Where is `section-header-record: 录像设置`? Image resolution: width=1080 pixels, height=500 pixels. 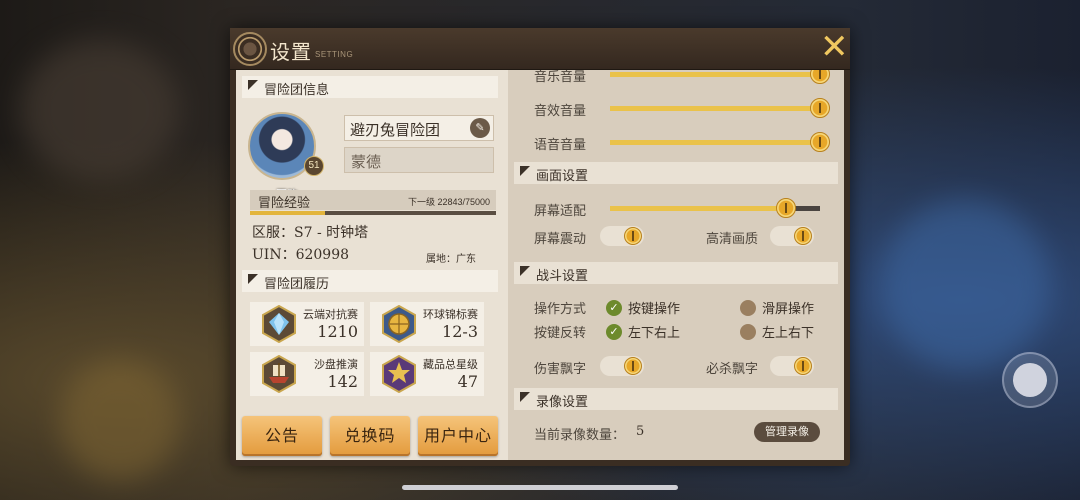
section-header-record: 录像设置 is located at coordinates (676, 399).